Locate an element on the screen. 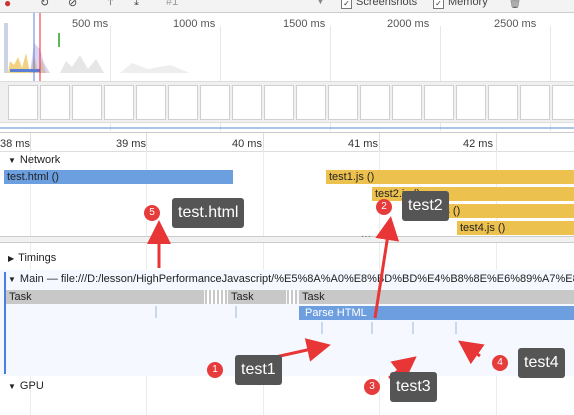  upload-icon: ⤒ is located at coordinates (110, 4).